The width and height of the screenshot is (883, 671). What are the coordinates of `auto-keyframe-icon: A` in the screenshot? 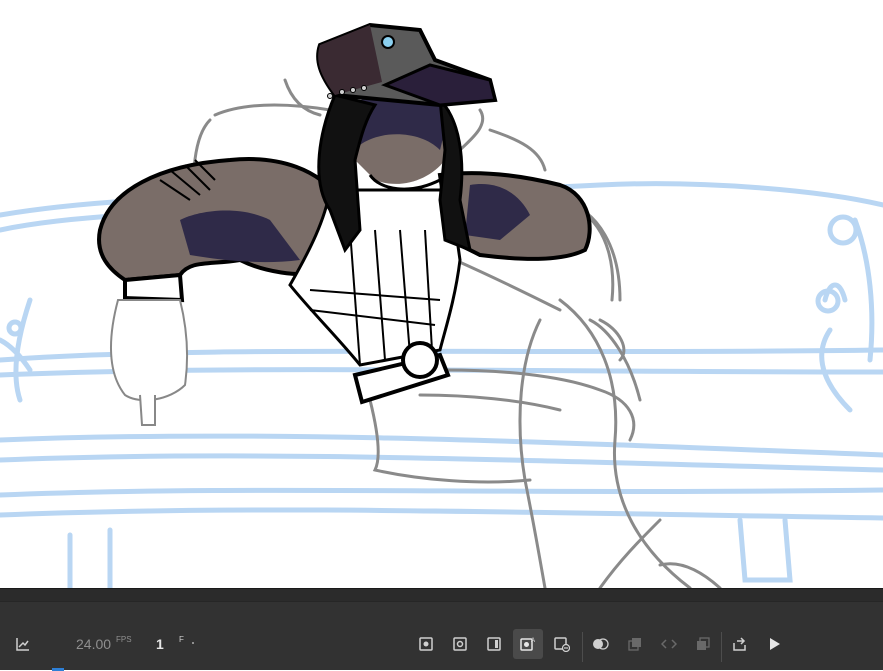 It's located at (528, 644).